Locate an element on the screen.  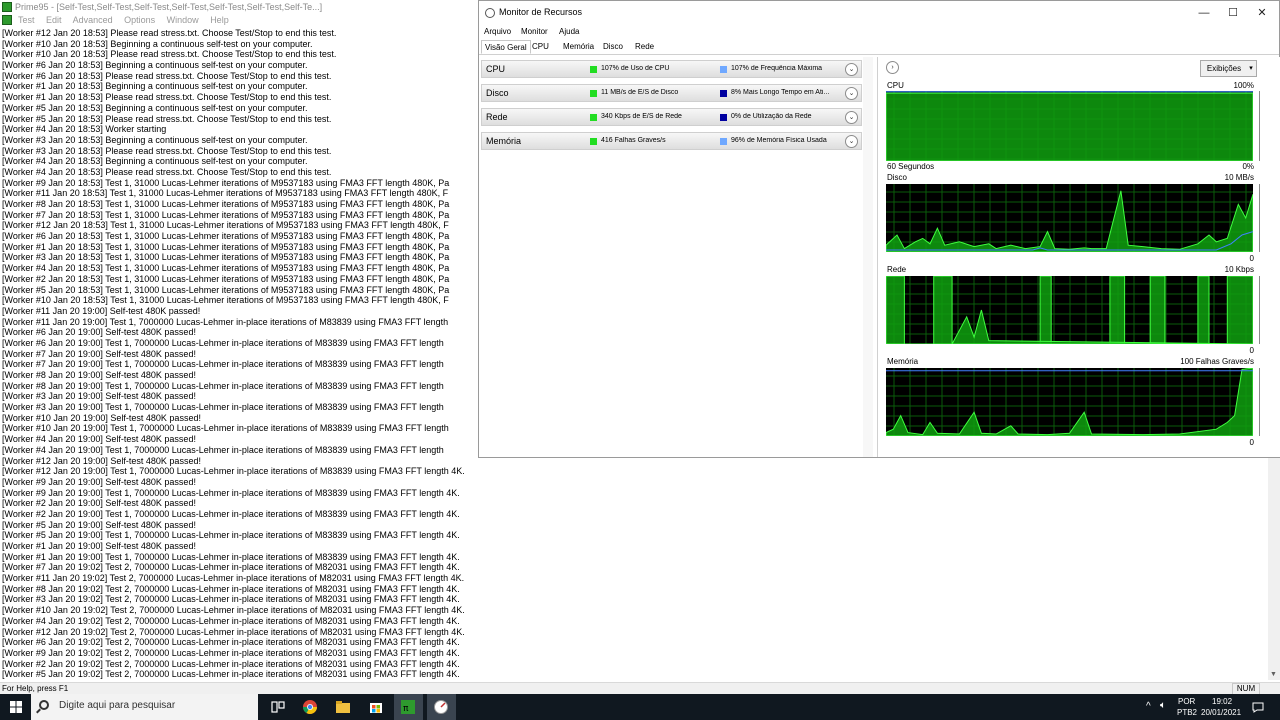
tray-clock-date: 20/01/2021 is located at coordinates (1221, 712).